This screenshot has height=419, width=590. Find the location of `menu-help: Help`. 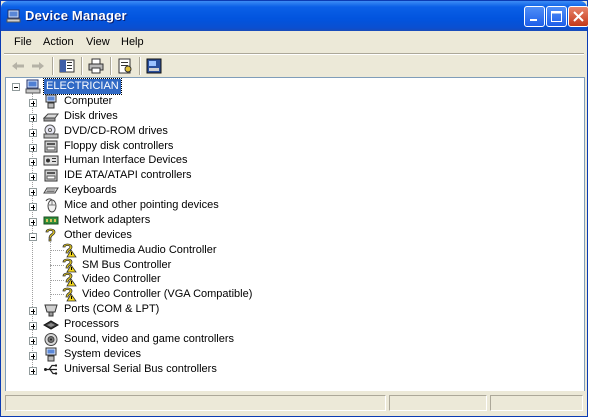

menu-help: Help is located at coordinates (132, 42).